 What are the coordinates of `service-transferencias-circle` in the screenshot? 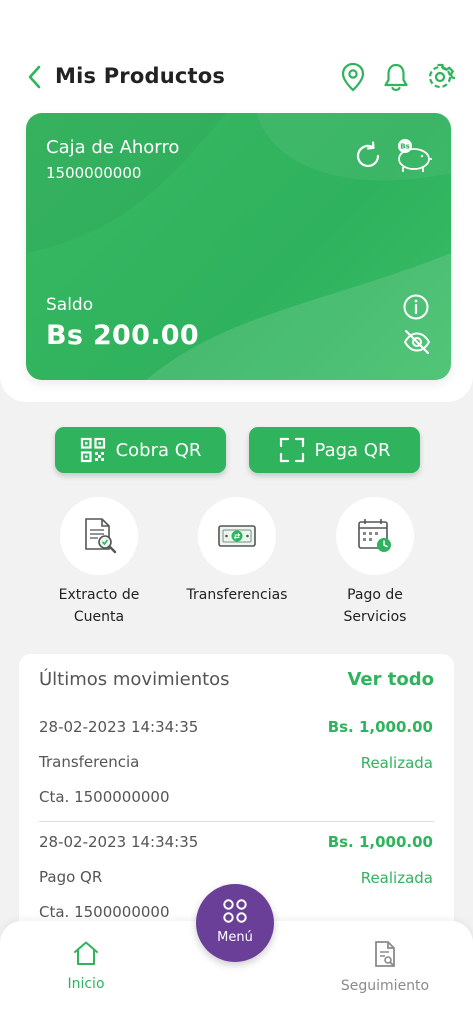 It's located at (237, 536).